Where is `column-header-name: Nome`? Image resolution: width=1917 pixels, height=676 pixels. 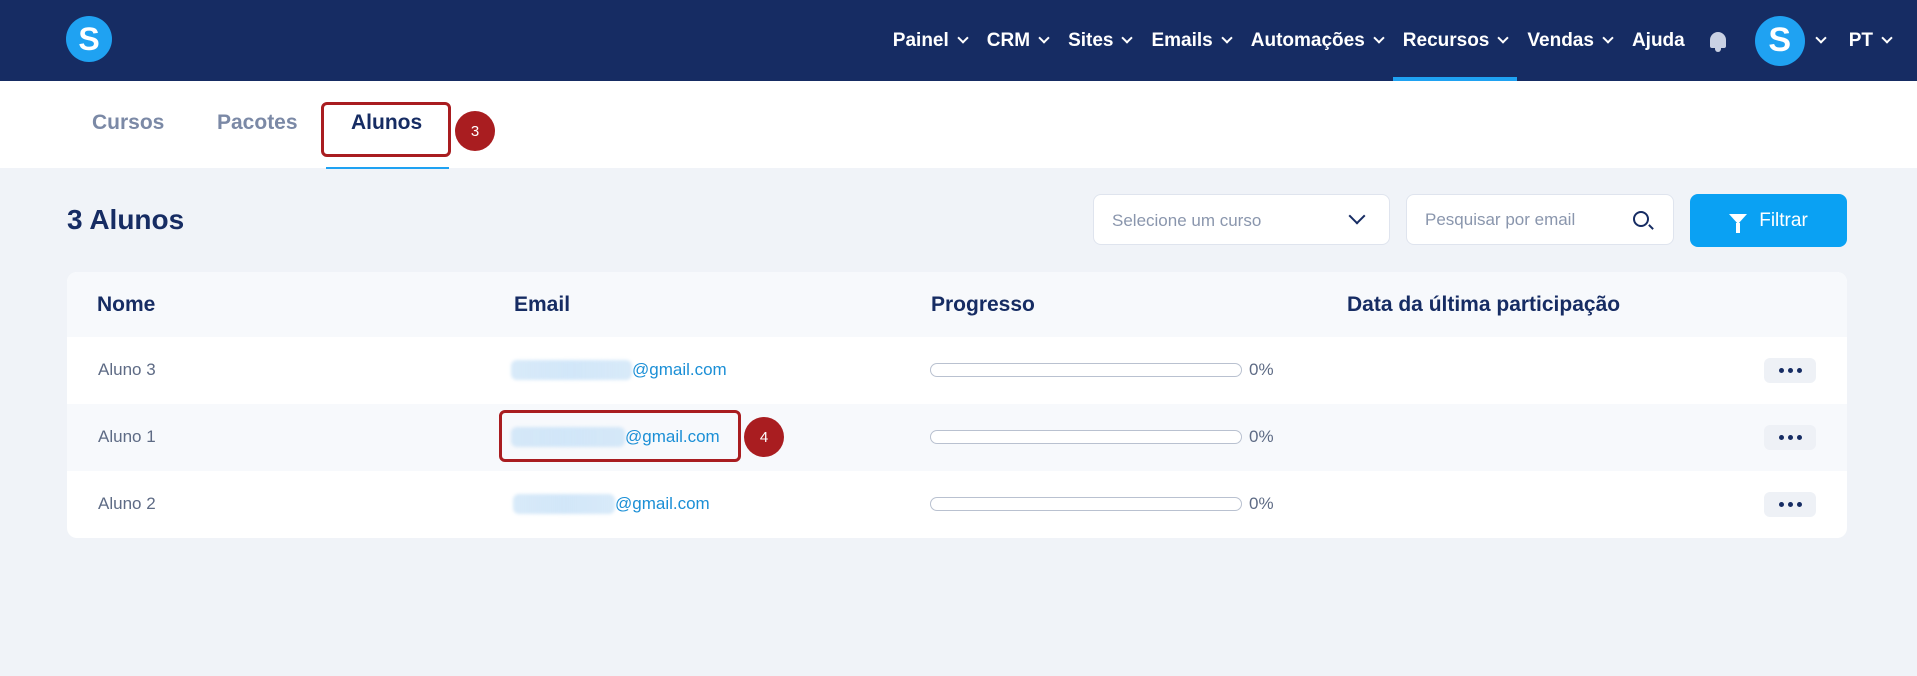 column-header-name: Nome is located at coordinates (126, 304).